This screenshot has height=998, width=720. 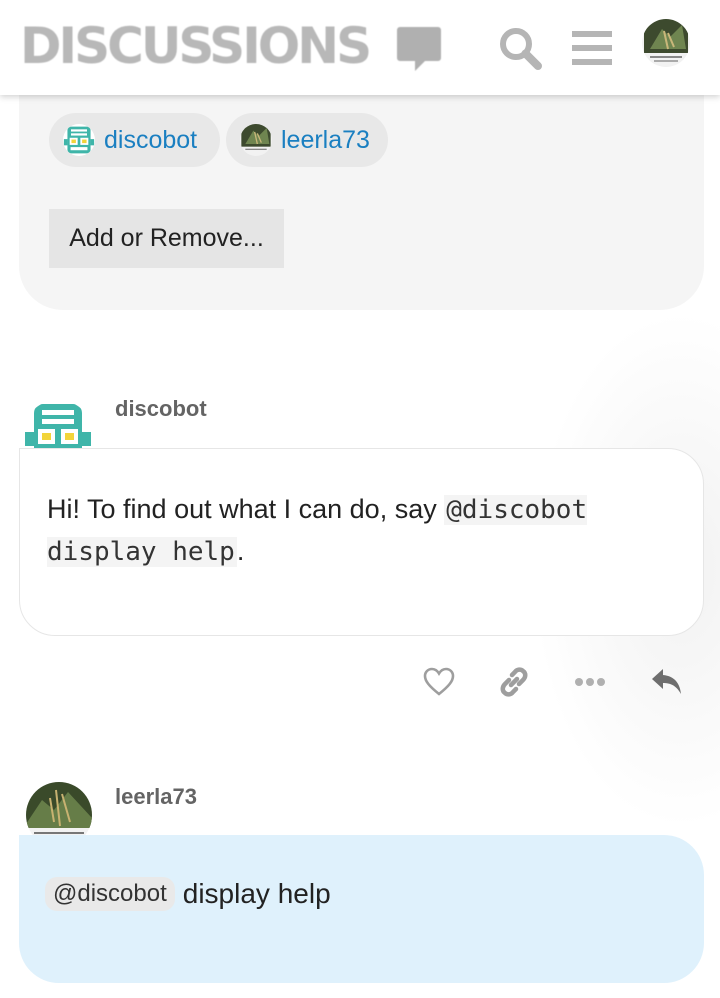 I want to click on participant-chip-discobot: discobot, so click(x=134, y=140).